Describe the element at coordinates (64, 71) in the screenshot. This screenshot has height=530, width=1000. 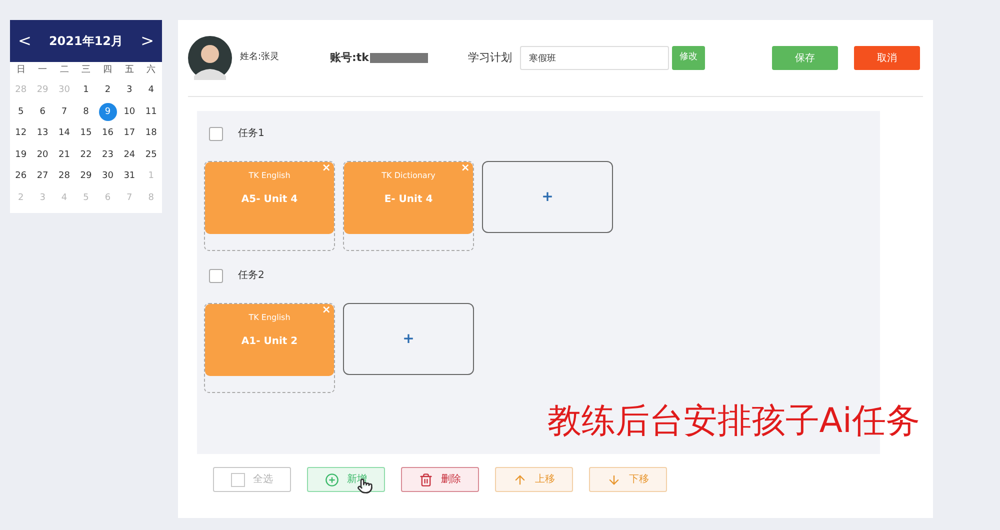
I see `weekday-label: 二` at that location.